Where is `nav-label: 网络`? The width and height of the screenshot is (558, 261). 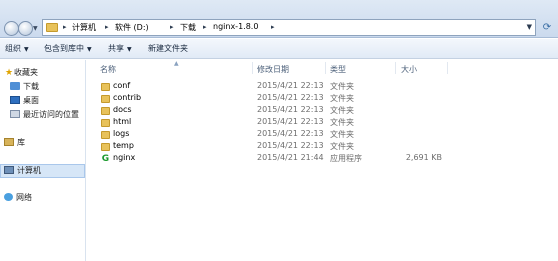 nav-label: 网络 is located at coordinates (24, 197).